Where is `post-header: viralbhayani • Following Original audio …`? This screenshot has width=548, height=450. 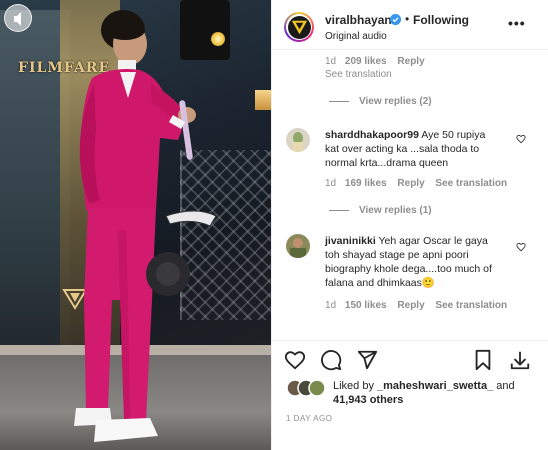
post-header: viralbhayani • Following Original audio … is located at coordinates (410, 25).